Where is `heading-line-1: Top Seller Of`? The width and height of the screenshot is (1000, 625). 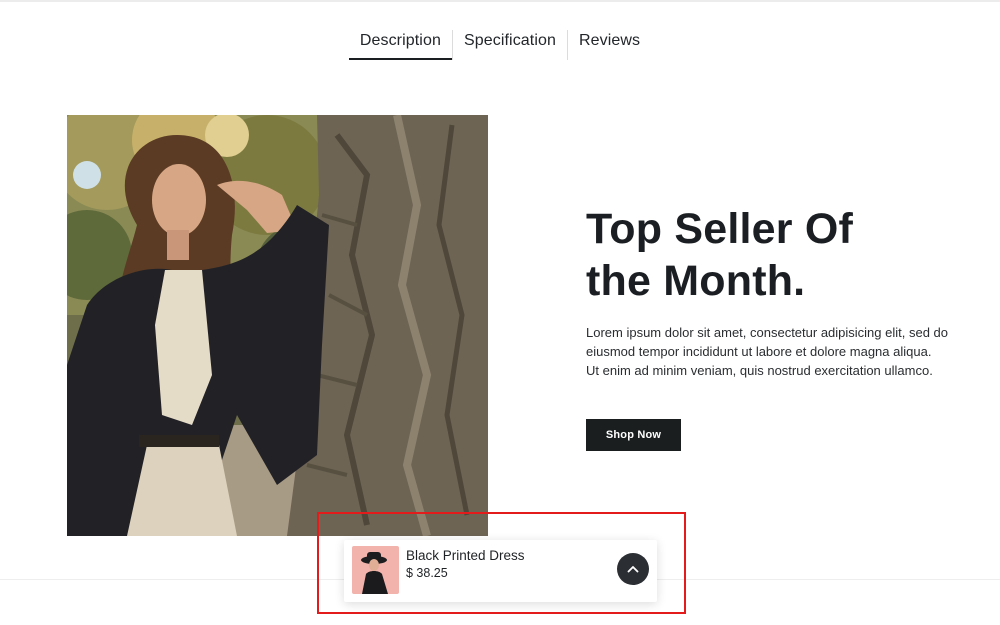
heading-line-1: Top Seller Of is located at coordinates (720, 229).